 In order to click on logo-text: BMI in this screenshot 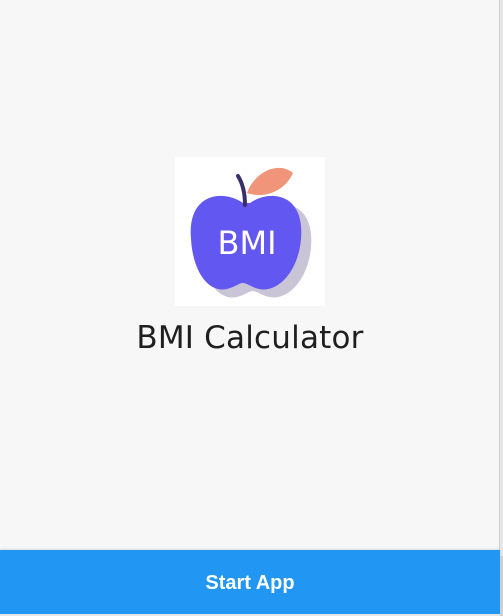, I will do `click(247, 243)`.